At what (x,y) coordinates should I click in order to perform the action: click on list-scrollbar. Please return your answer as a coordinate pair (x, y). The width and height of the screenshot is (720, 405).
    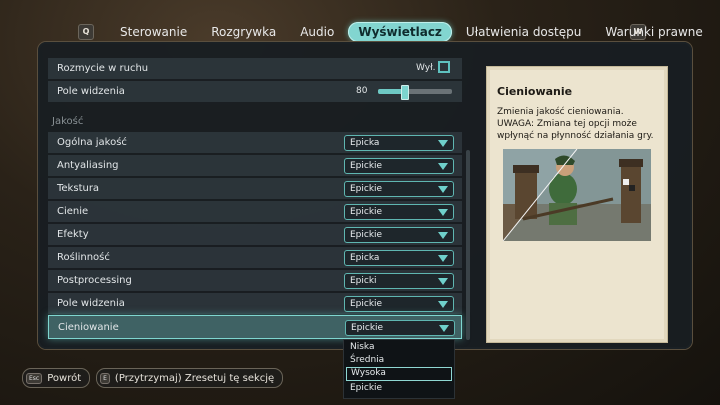
    Looking at the image, I should click on (468, 245).